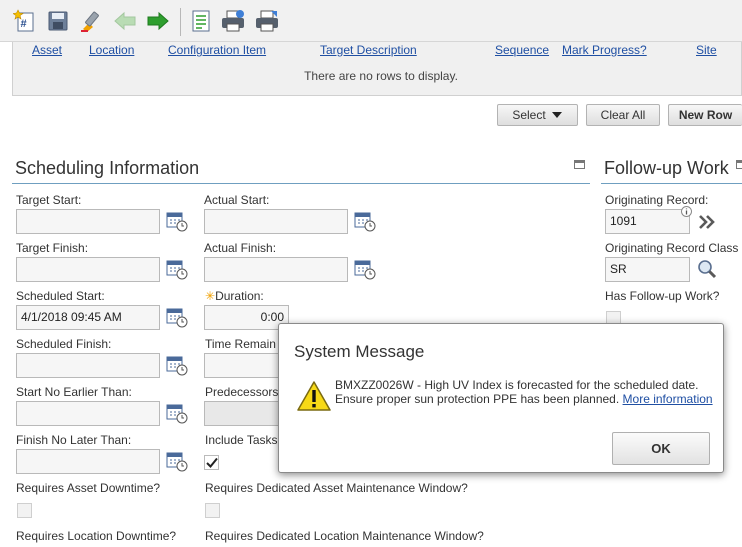  What do you see at coordinates (707, 222) in the screenshot?
I see `go-to-record-icon` at bounding box center [707, 222].